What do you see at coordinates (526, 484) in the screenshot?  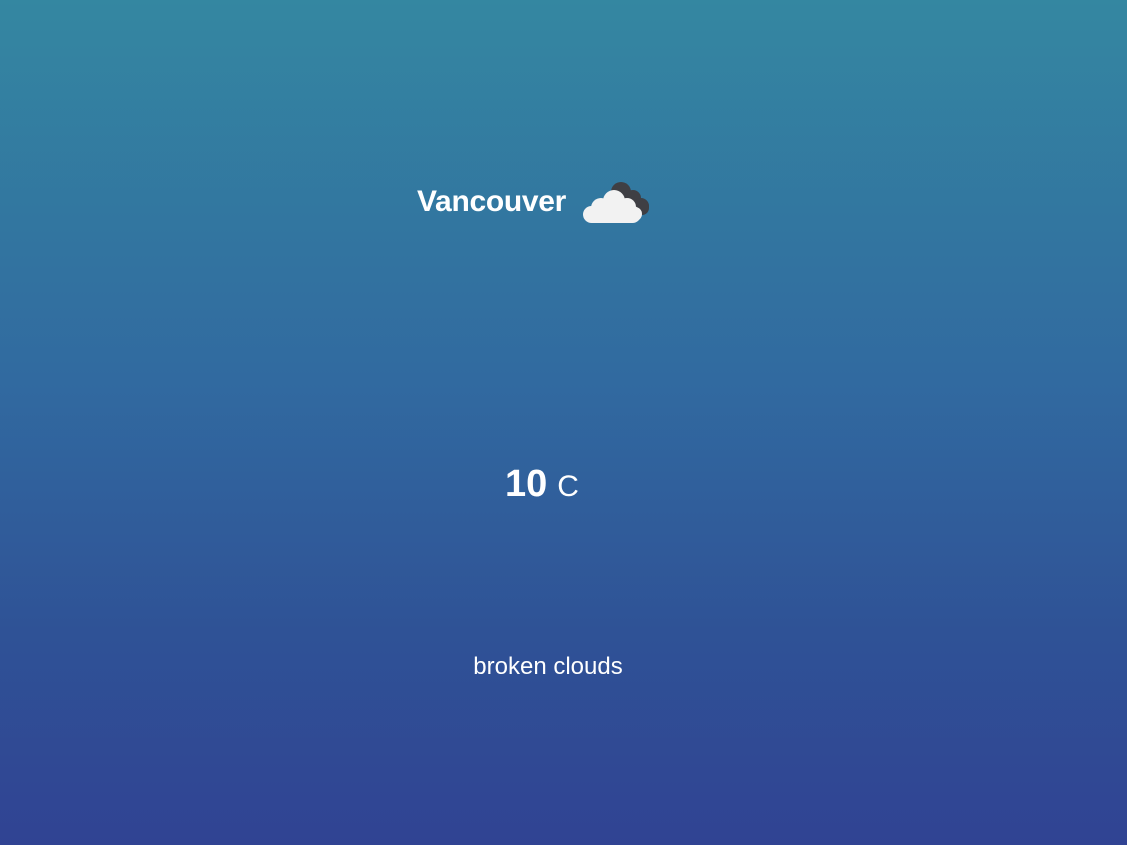 I see `temperature-value: 10` at bounding box center [526, 484].